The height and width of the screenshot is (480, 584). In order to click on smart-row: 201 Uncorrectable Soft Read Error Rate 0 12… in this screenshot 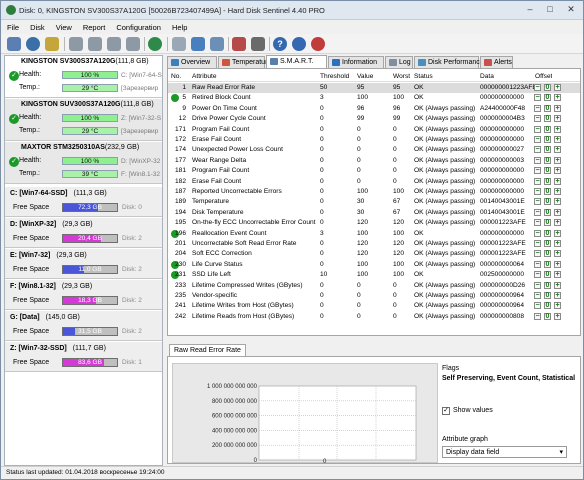, I will do `click(374, 244)`.